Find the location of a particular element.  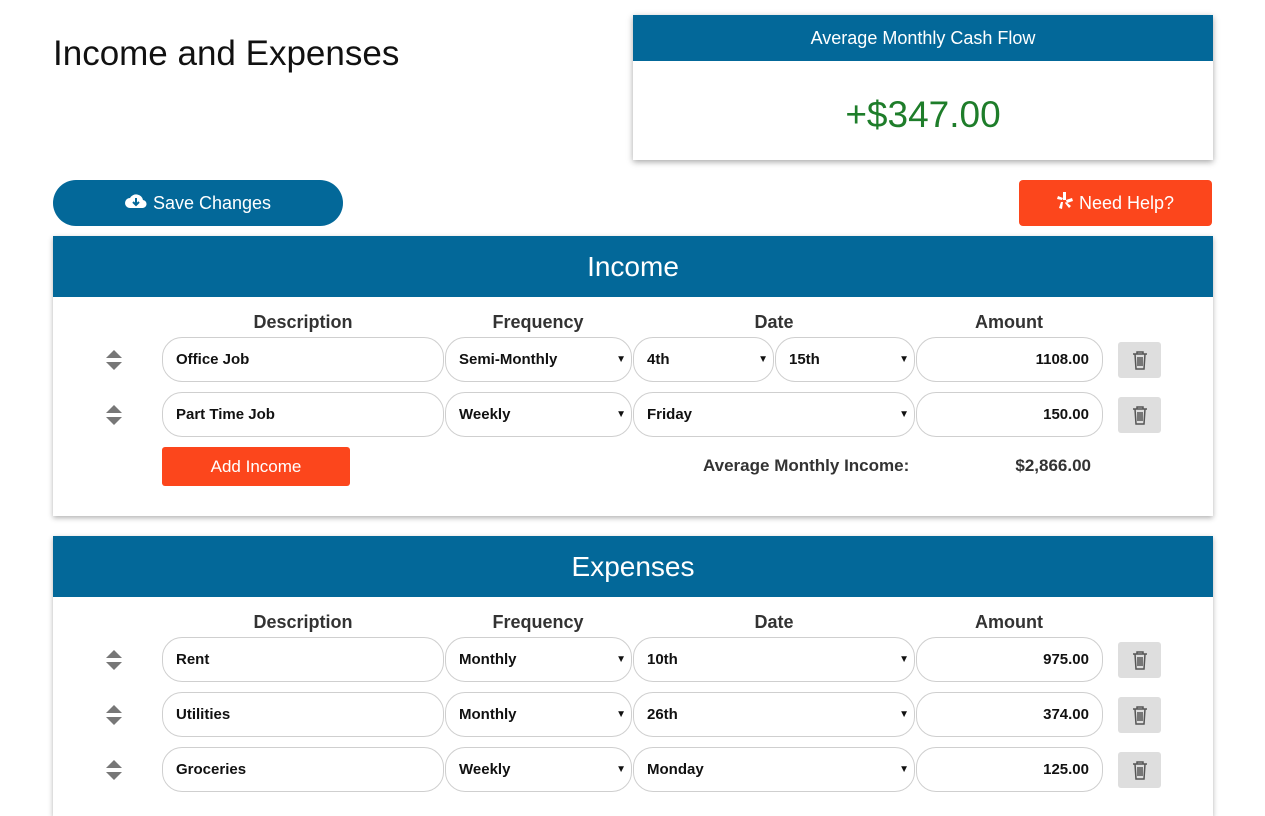

cashflow-label: Average Monthly Cash Flow is located at coordinates (923, 38).